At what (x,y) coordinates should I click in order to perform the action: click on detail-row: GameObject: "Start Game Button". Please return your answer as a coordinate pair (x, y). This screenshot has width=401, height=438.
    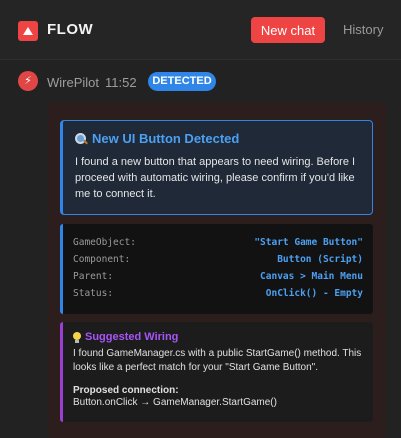
    Looking at the image, I should click on (218, 242).